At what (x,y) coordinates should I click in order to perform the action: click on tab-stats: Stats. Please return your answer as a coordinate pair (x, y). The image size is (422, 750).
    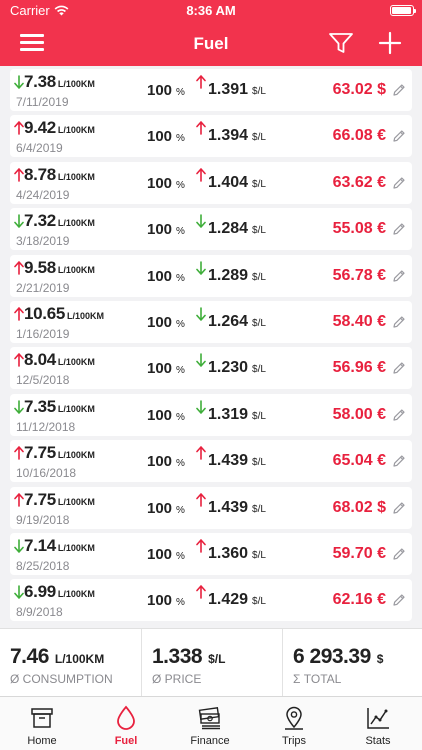
    Looking at the image, I should click on (378, 723).